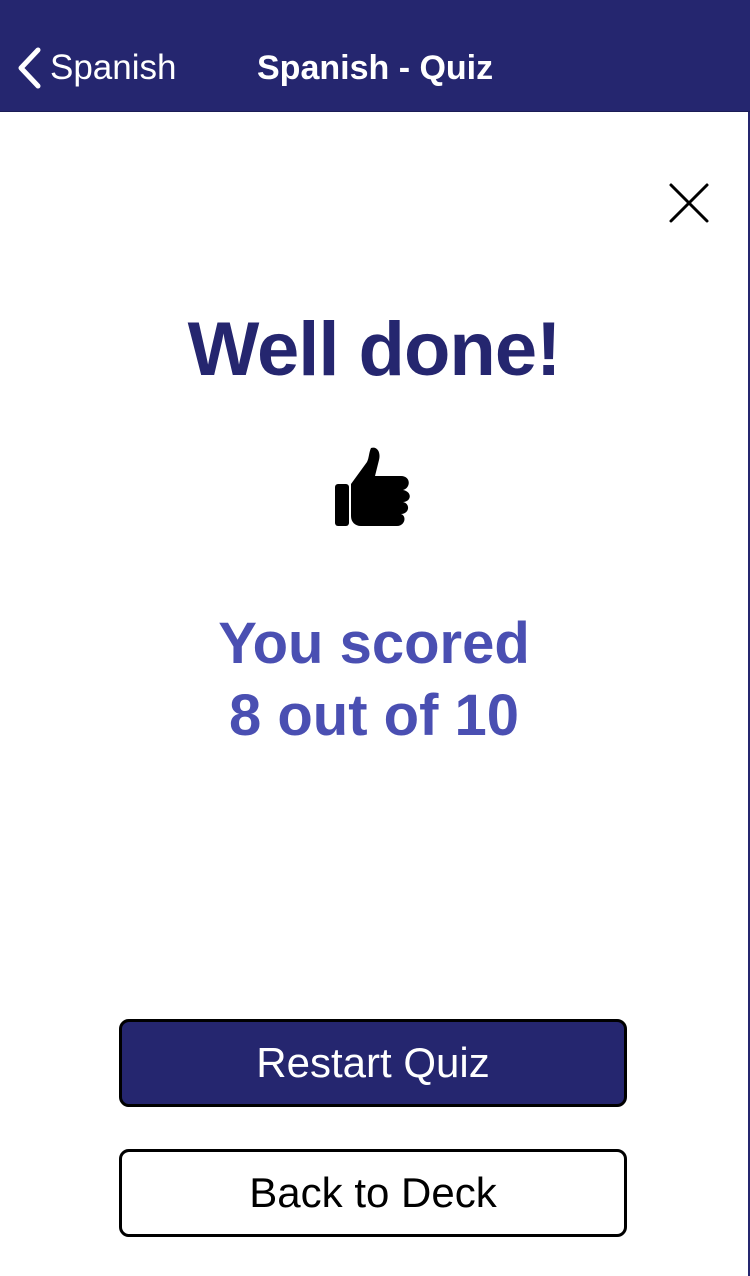 Image resolution: width=750 pixels, height=1276 pixels. I want to click on page-title: Spanish - Quiz, so click(375, 68).